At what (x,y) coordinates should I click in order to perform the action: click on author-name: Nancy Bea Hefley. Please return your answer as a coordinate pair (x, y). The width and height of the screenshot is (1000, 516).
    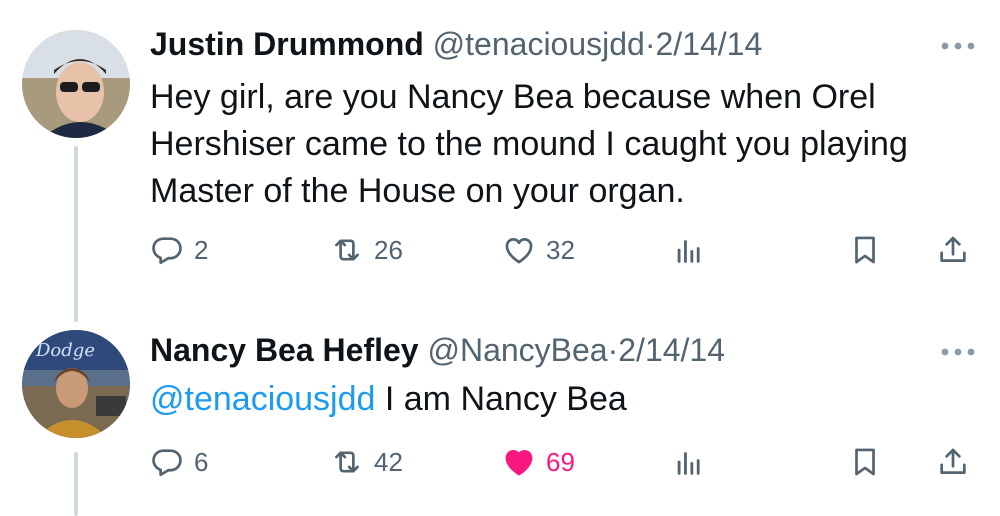
    Looking at the image, I should click on (284, 350).